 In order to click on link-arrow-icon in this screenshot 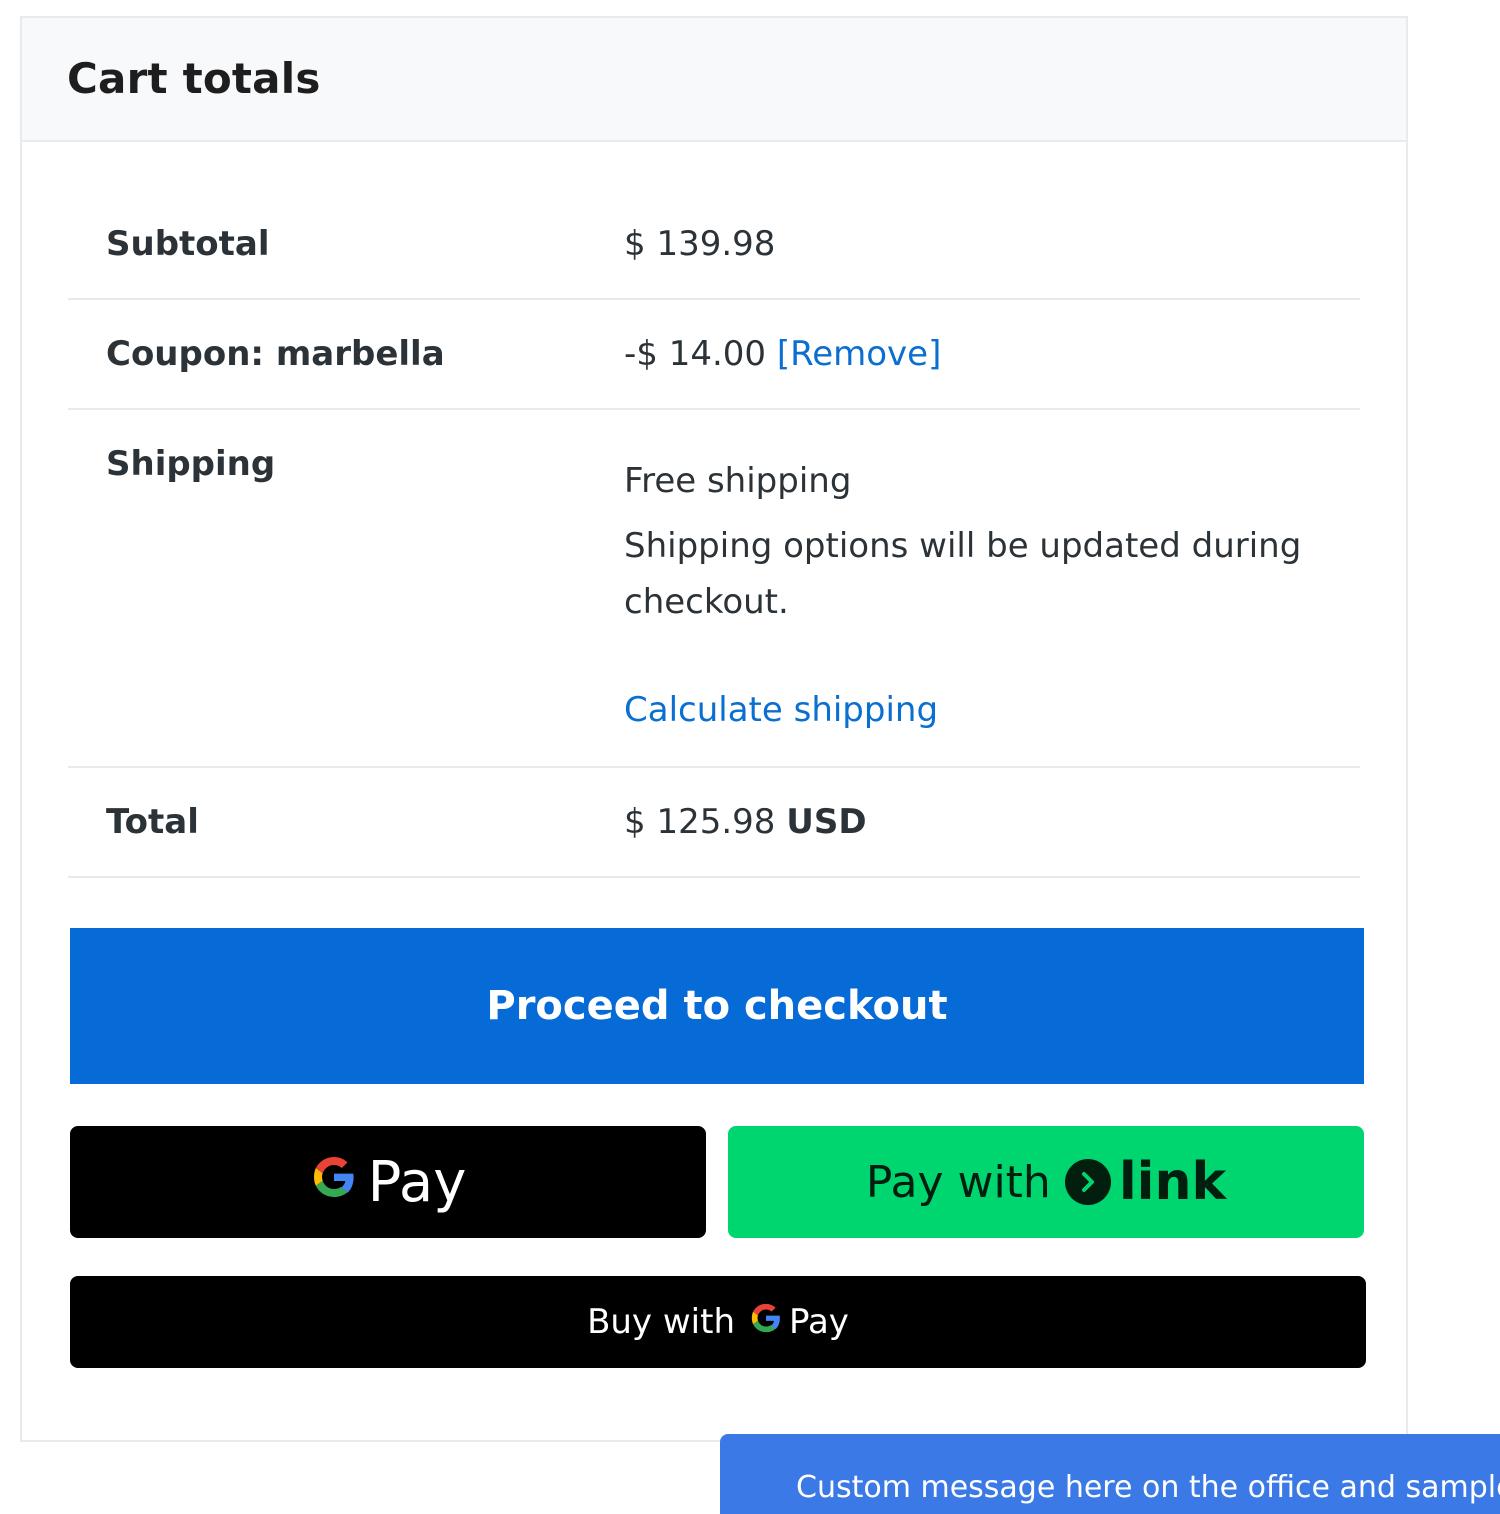, I will do `click(1087, 1182)`.